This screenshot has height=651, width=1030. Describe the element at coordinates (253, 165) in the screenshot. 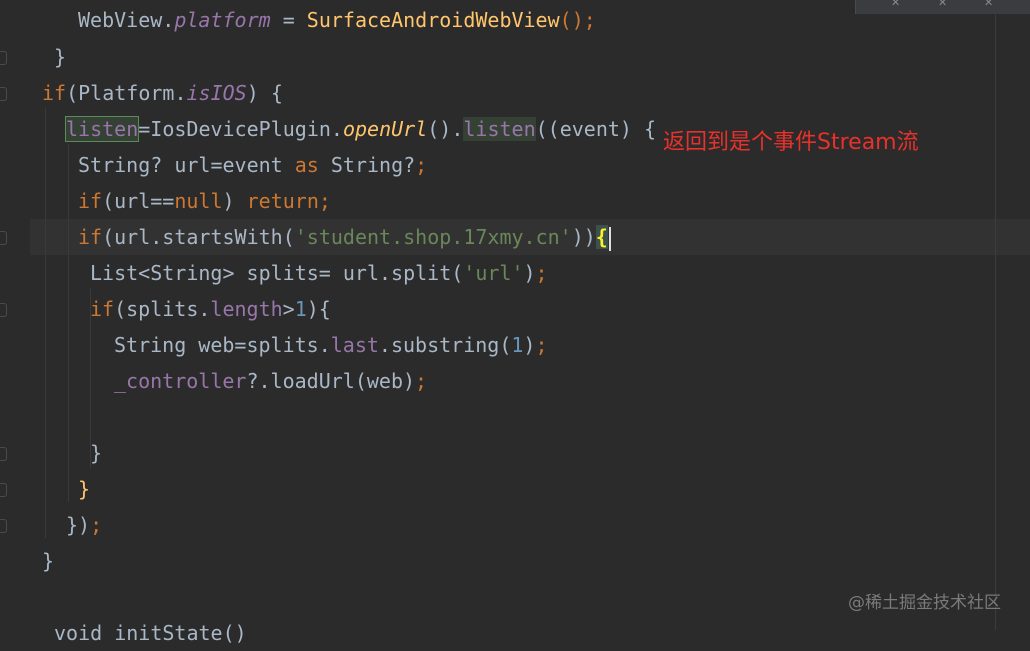

I see `code-line: String? url=event as String?;` at that location.